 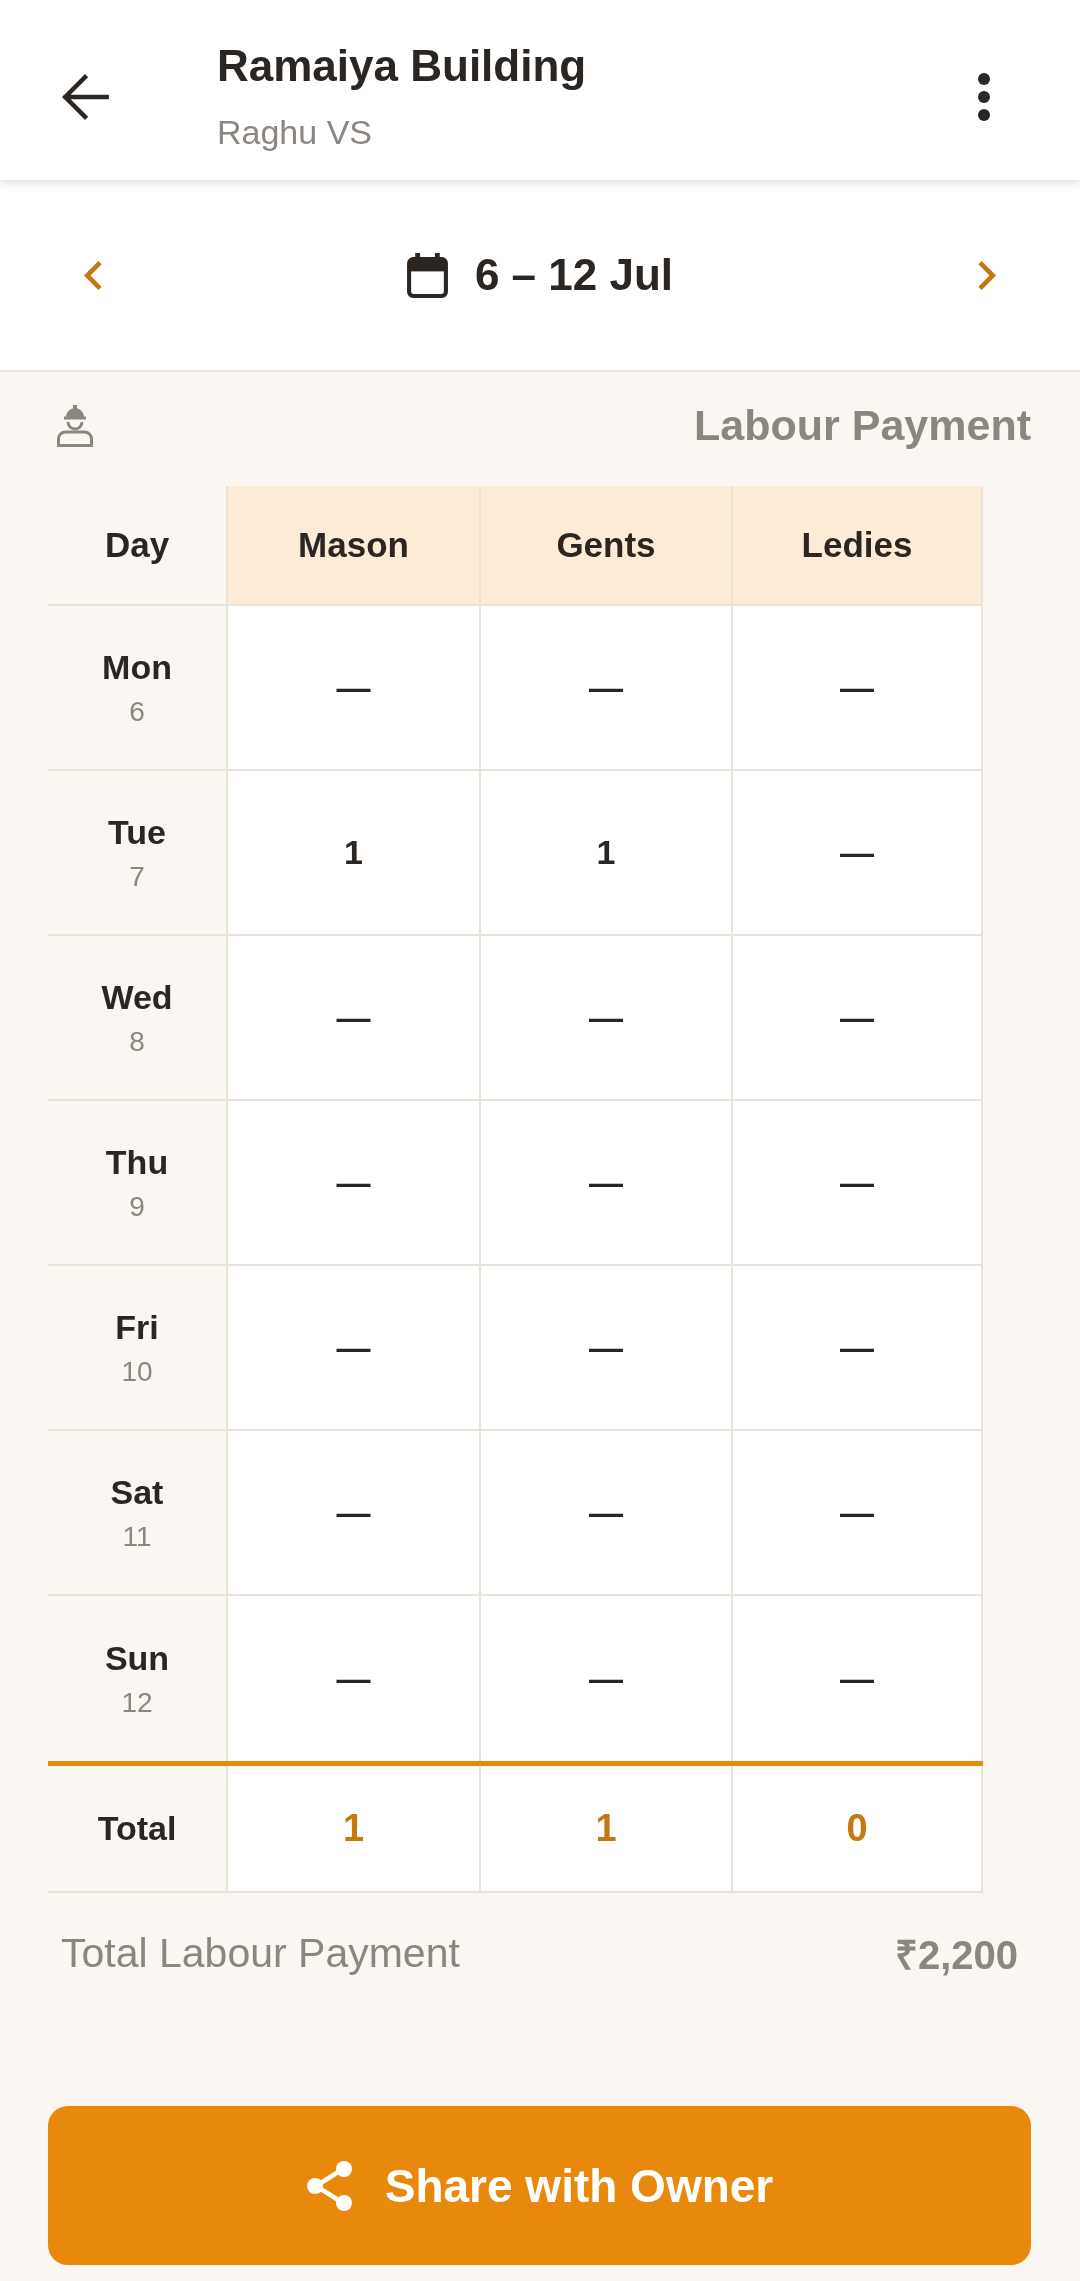 What do you see at coordinates (137, 1326) in the screenshot?
I see `day-label: Fri` at bounding box center [137, 1326].